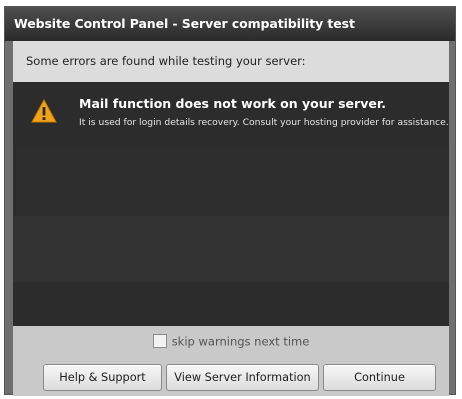 This screenshot has width=462, height=399. I want to click on continue-button: Continue, so click(379, 377).